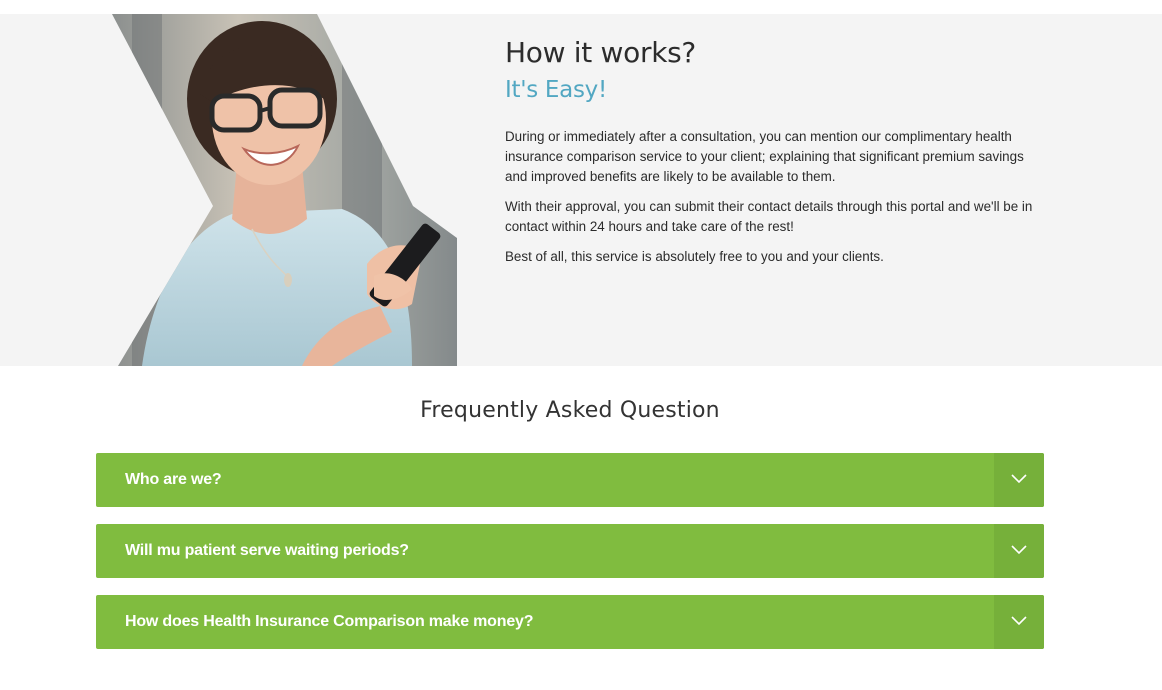 Image resolution: width=1162 pixels, height=690 pixels. Describe the element at coordinates (570, 551) in the screenshot. I see `faq-item-waiting-periods: Will mu patient serve waiting periods?` at that location.